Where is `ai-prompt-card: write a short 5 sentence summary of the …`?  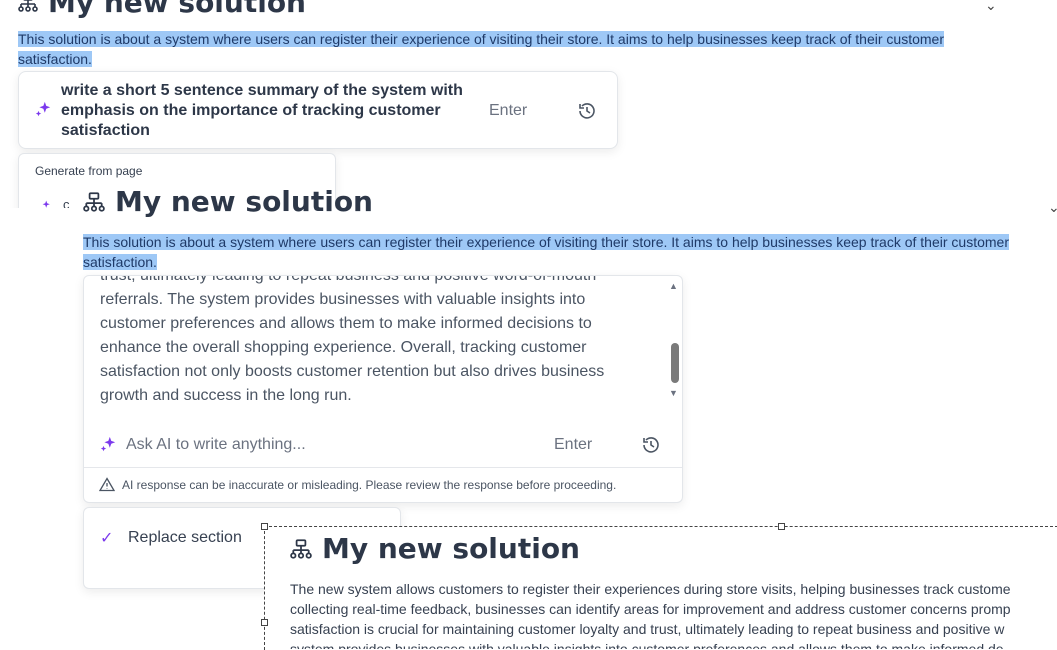 ai-prompt-card: write a short 5 sentence summary of the … is located at coordinates (318, 110).